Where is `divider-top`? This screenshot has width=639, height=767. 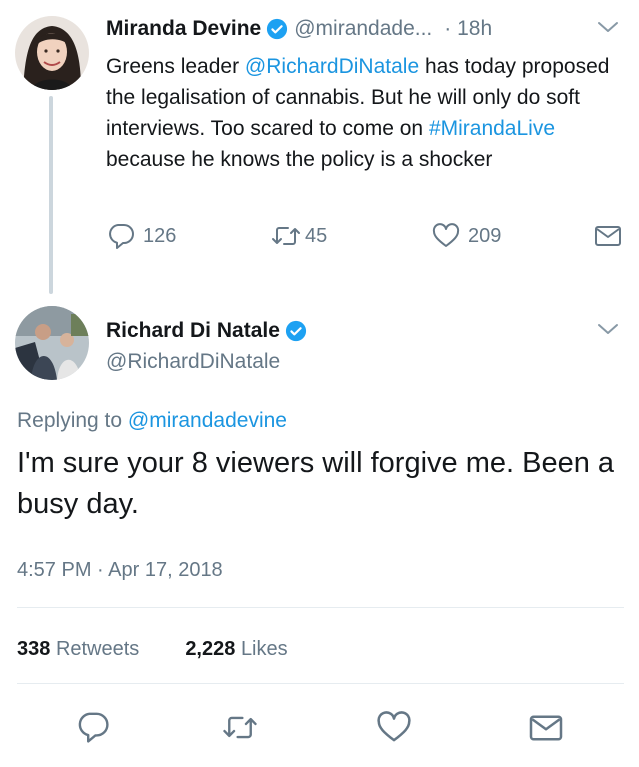
divider-top is located at coordinates (320, 607).